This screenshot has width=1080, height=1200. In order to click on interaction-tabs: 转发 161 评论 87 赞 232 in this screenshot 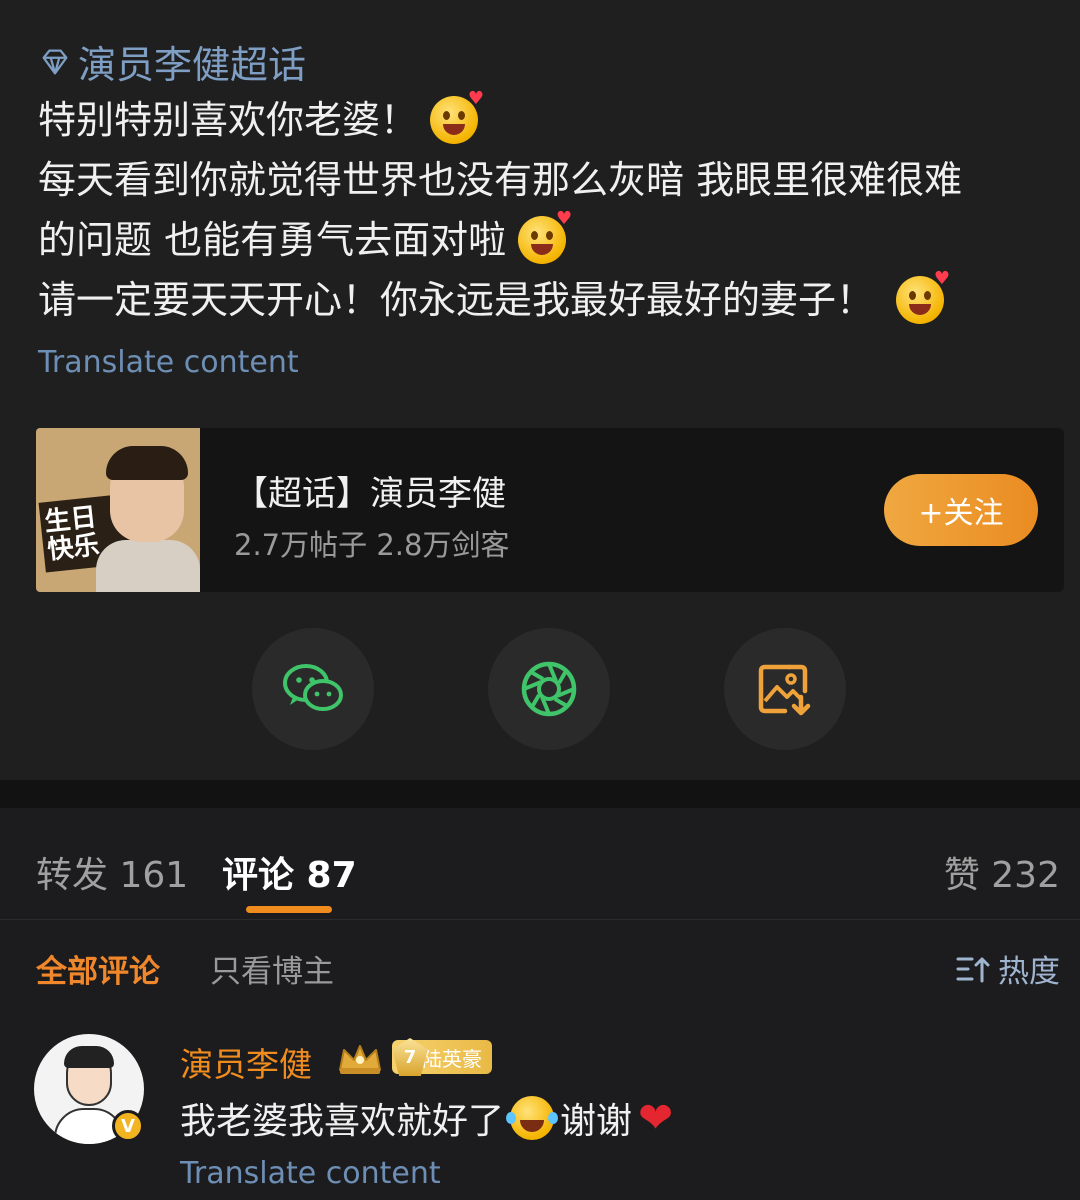, I will do `click(540, 864)`.